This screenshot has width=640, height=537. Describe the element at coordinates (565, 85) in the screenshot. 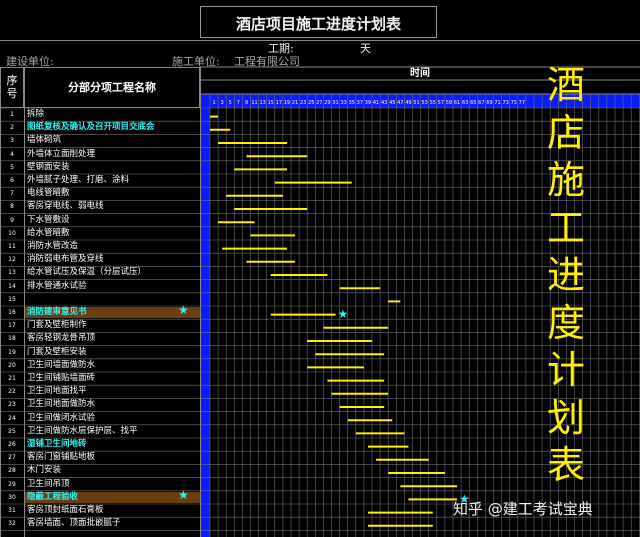

I see `overlay-title-char: 酒` at that location.